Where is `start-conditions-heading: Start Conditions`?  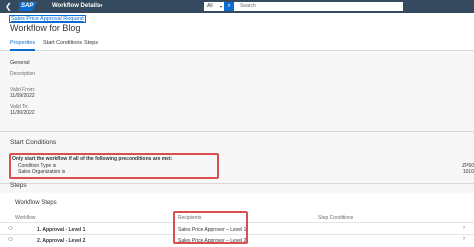
start-conditions-heading: Start Conditions is located at coordinates (33, 142).